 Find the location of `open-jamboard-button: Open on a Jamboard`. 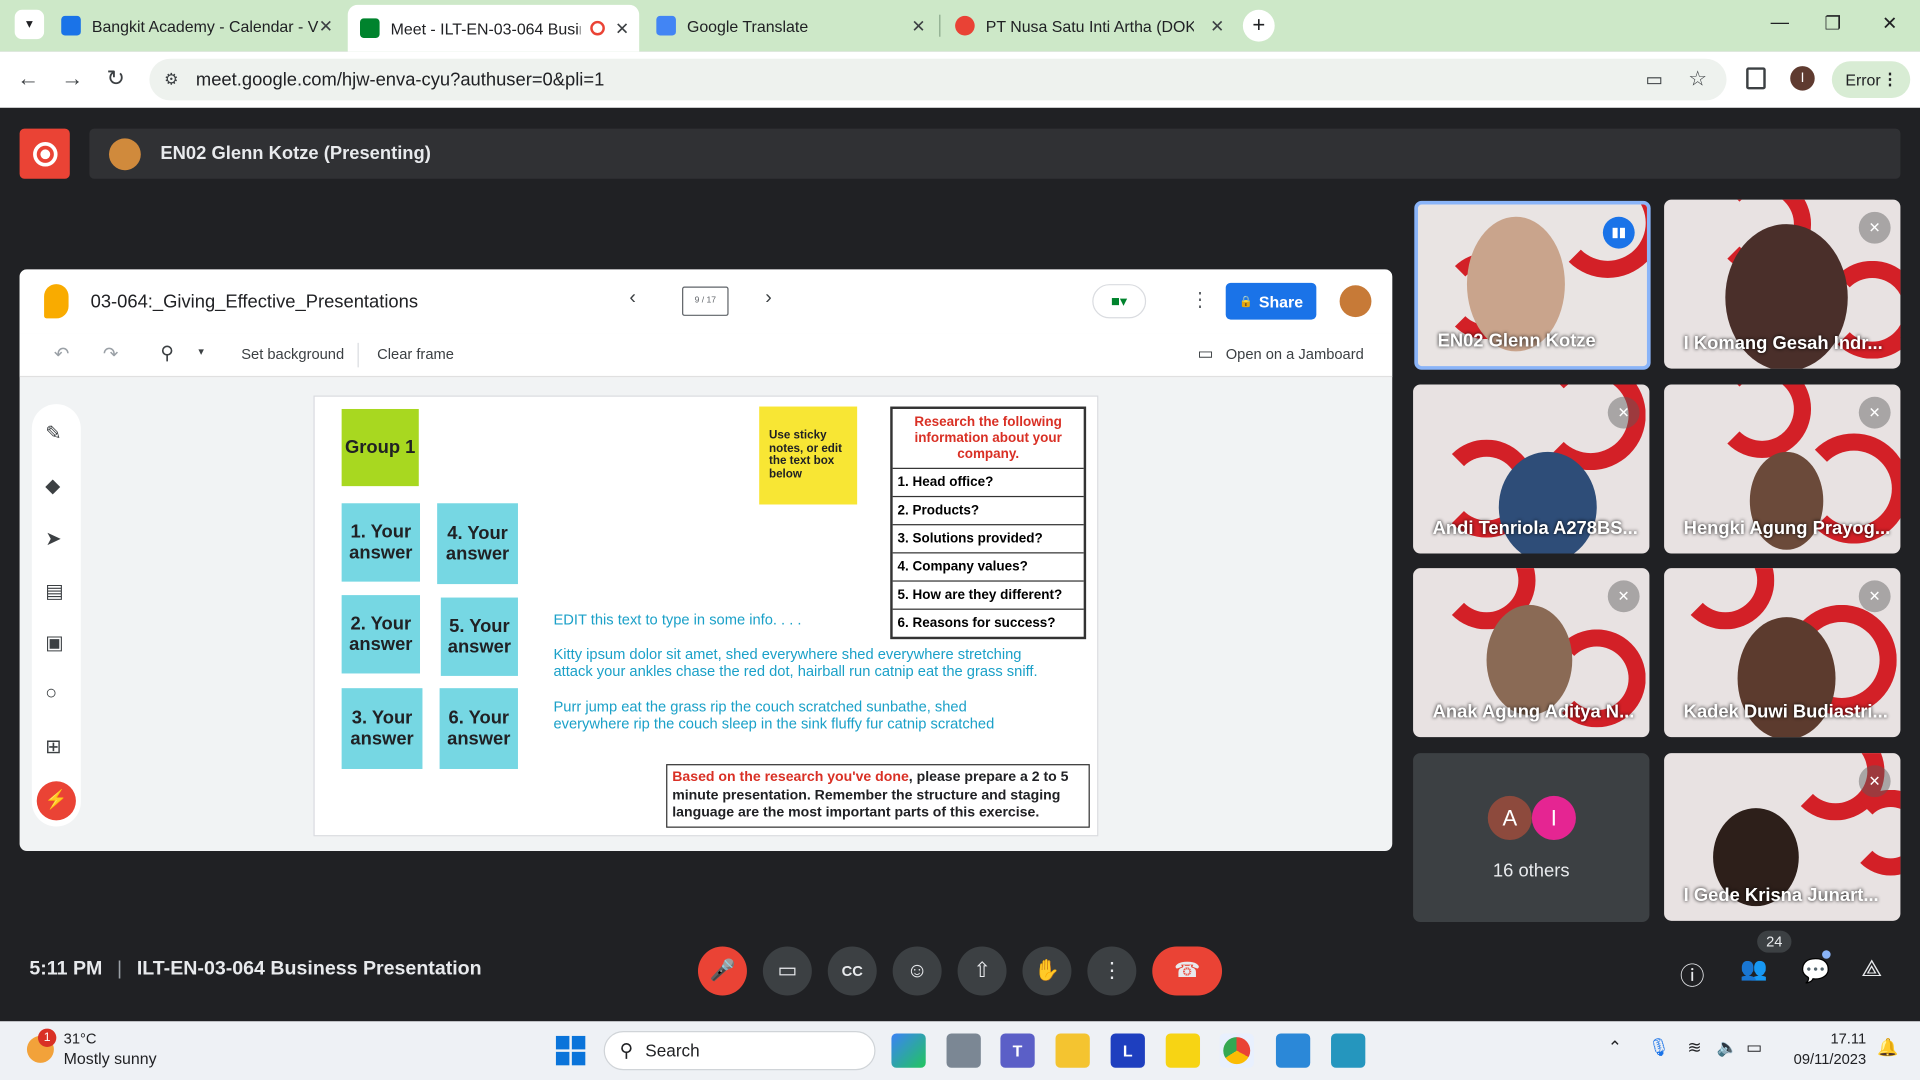

open-jamboard-button: Open on a Jamboard is located at coordinates (1295, 353).